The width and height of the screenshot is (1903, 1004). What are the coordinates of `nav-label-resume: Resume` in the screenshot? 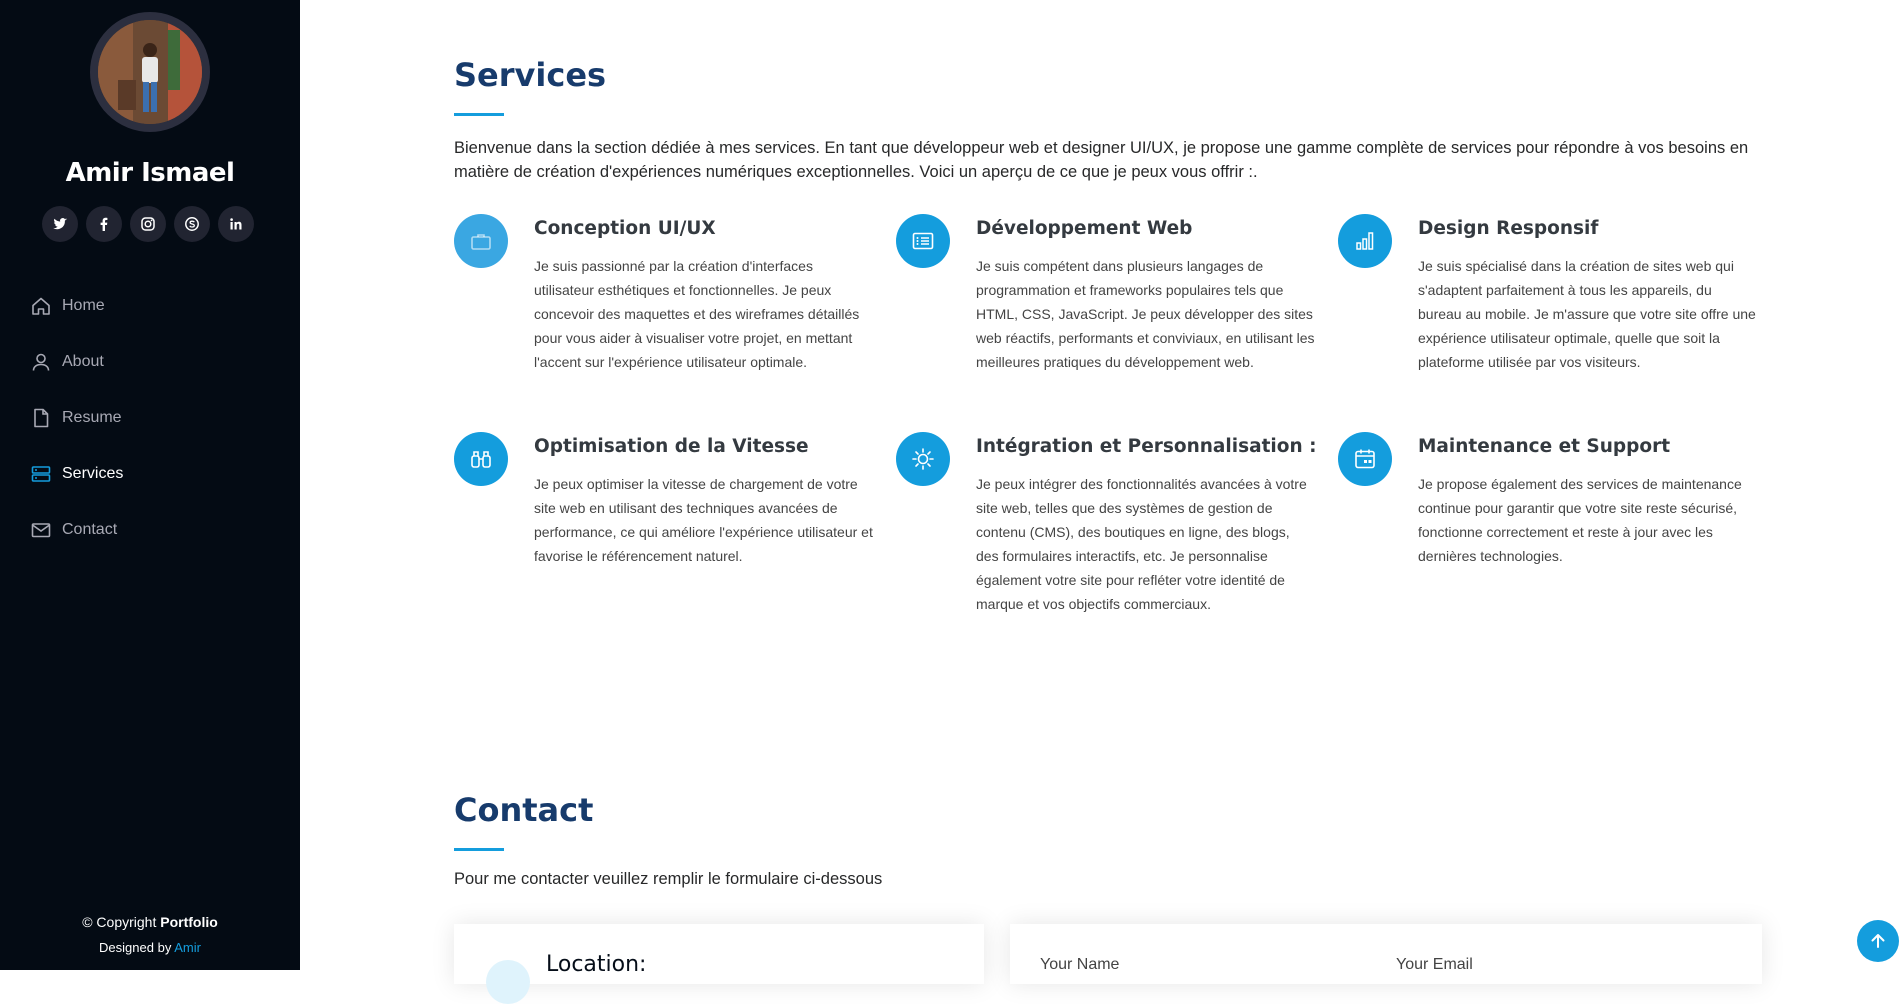 It's located at (92, 417).